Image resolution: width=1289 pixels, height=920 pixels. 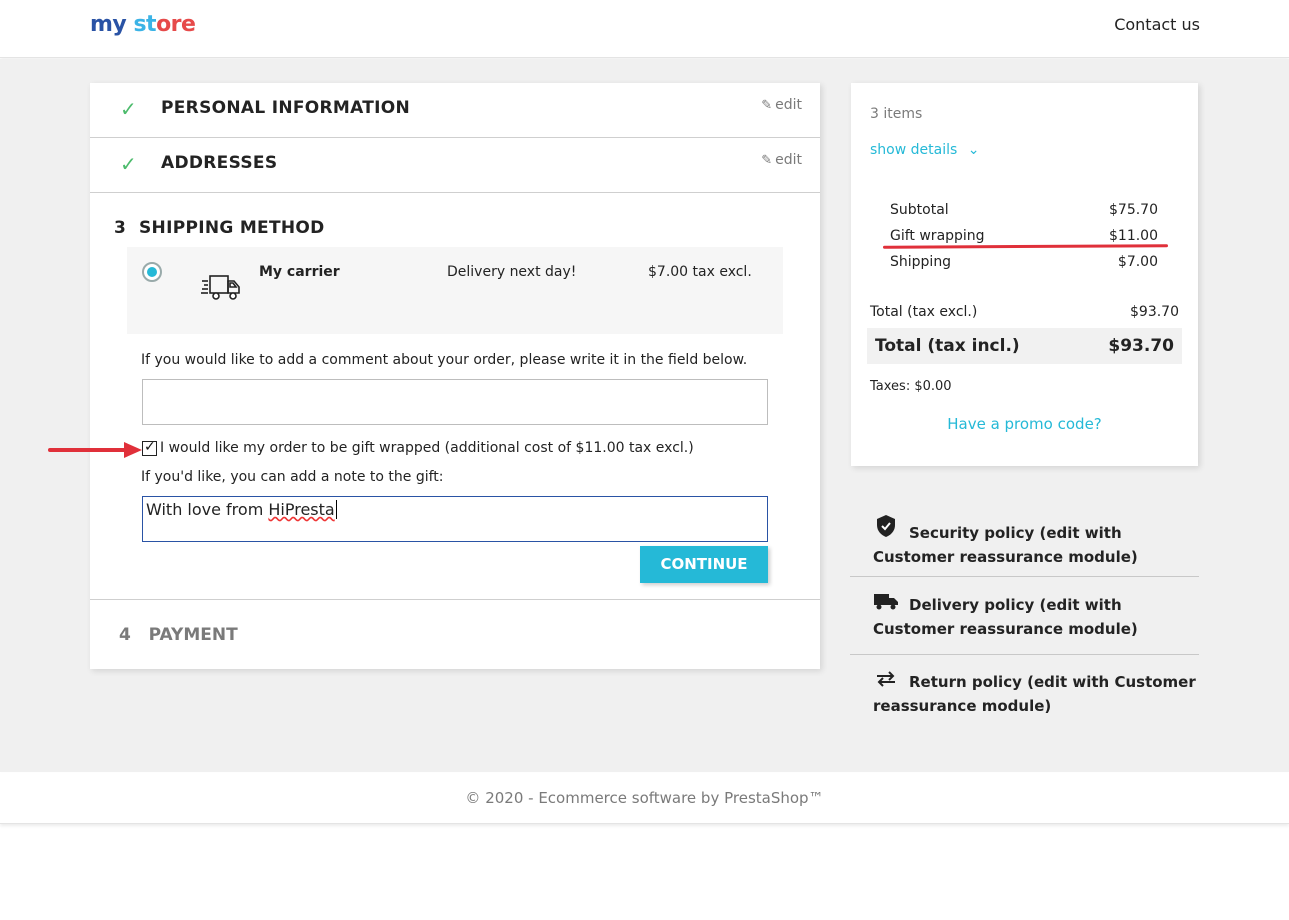 I want to click on summary-line-value: $7.00, so click(x=1137, y=262).